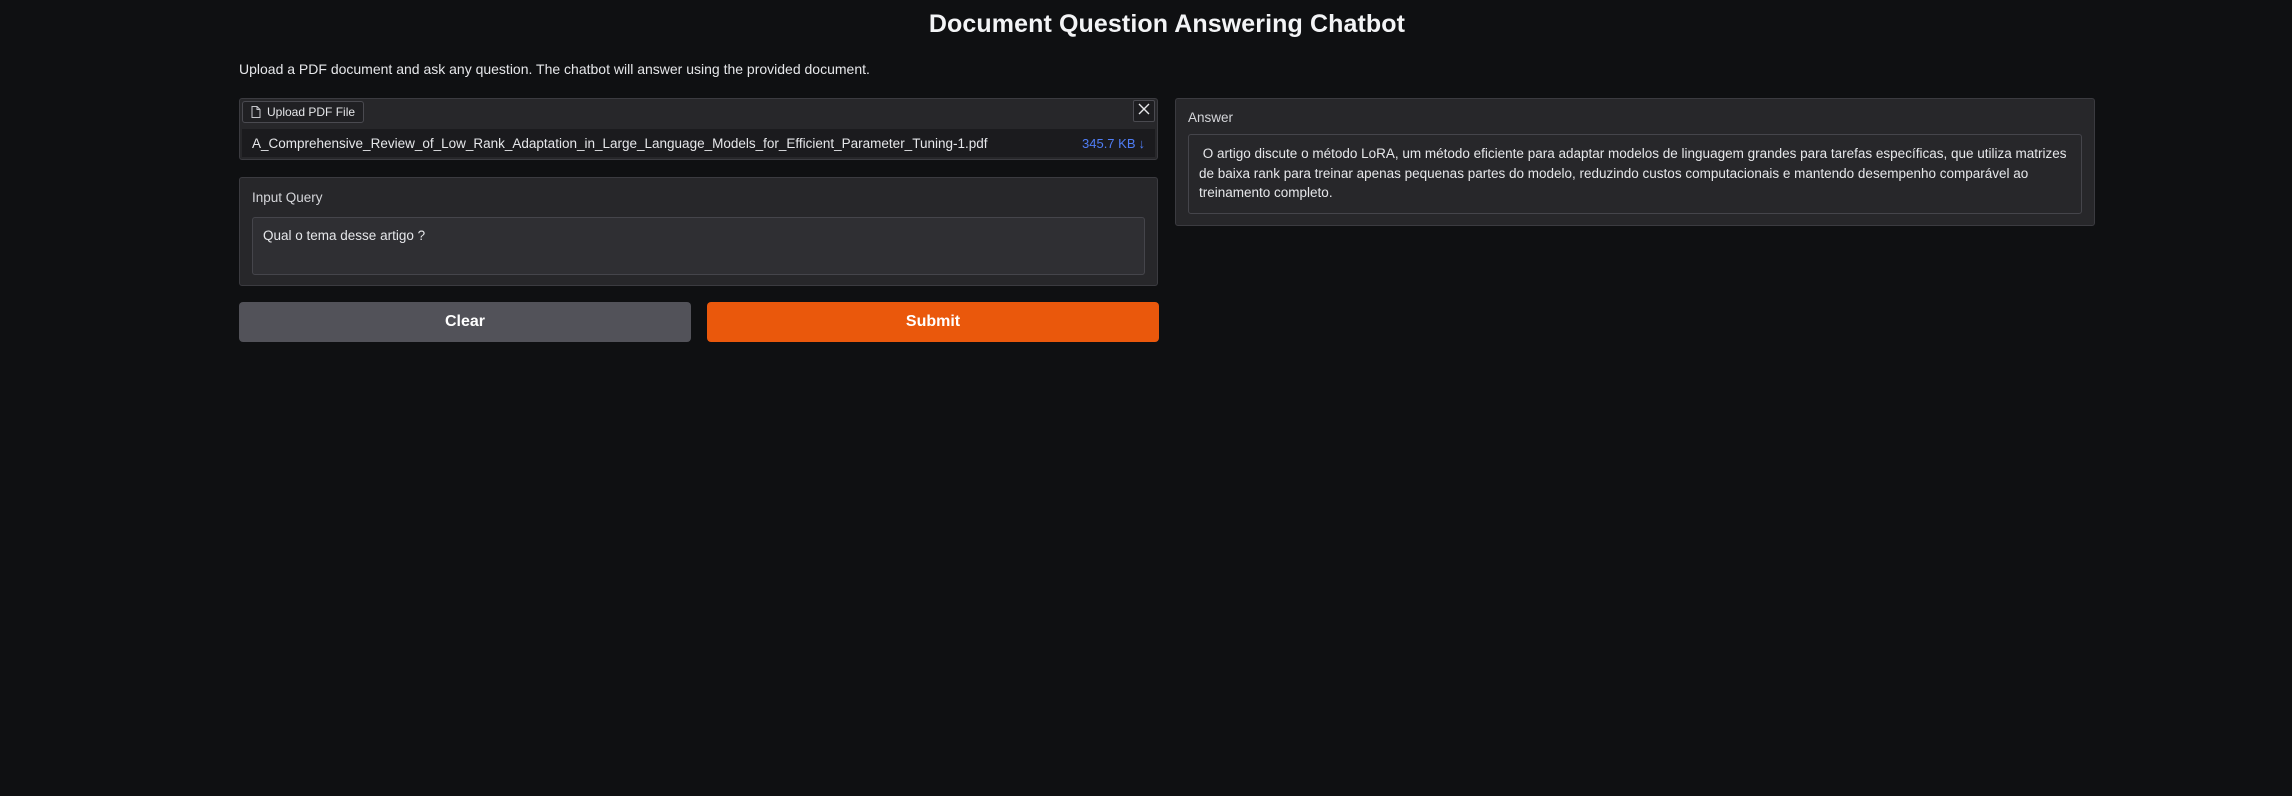  What do you see at coordinates (465, 322) in the screenshot?
I see `clear-button: Clear` at bounding box center [465, 322].